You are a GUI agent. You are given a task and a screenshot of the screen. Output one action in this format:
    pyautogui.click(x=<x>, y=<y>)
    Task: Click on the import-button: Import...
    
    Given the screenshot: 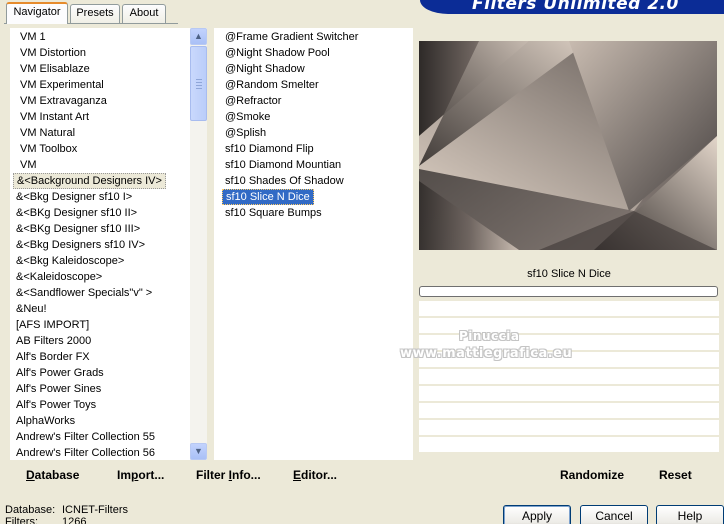 What is the action you would take?
    pyautogui.click(x=140, y=475)
    